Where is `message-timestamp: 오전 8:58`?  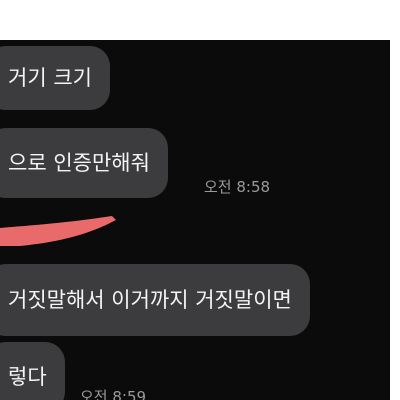 message-timestamp: 오전 8:58 is located at coordinates (237, 187).